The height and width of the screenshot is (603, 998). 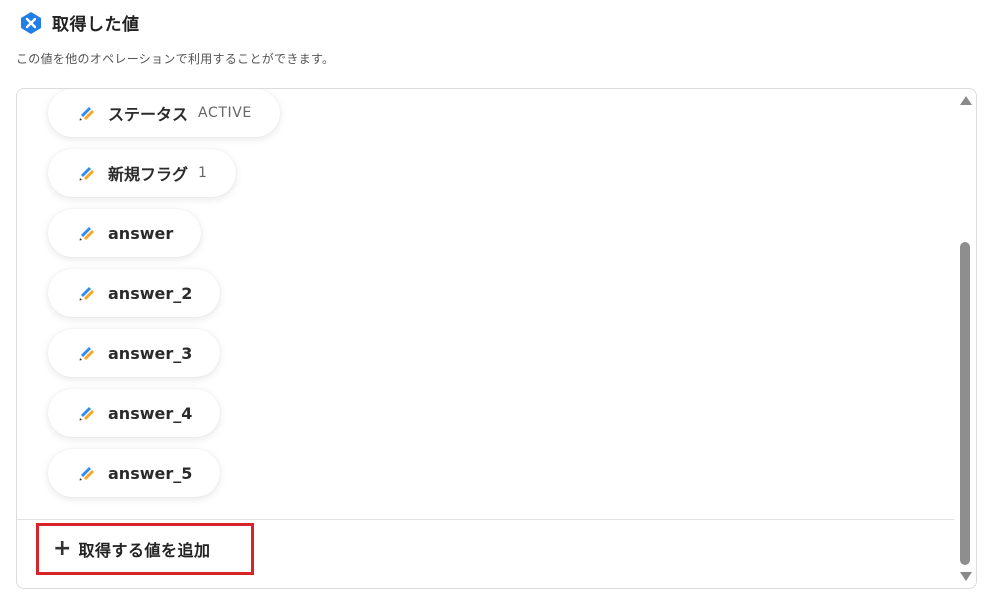 What do you see at coordinates (203, 173) in the screenshot?
I see `field-value: 1` at bounding box center [203, 173].